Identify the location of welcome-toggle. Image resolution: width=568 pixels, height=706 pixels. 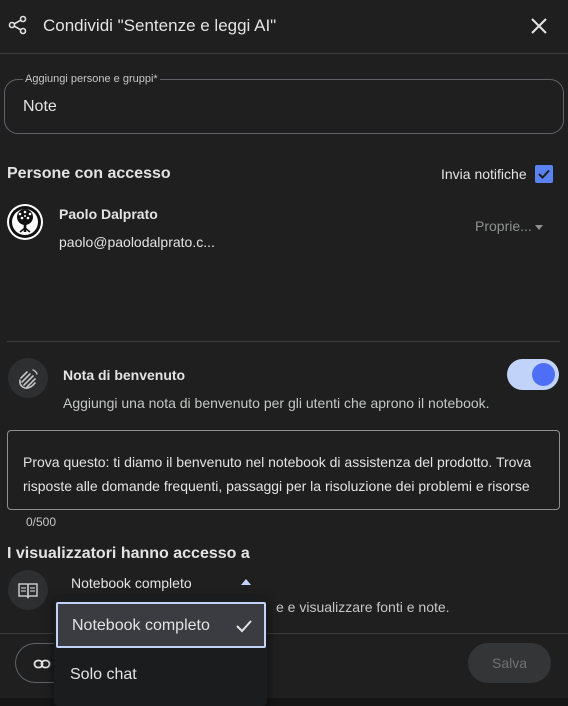
(533, 374).